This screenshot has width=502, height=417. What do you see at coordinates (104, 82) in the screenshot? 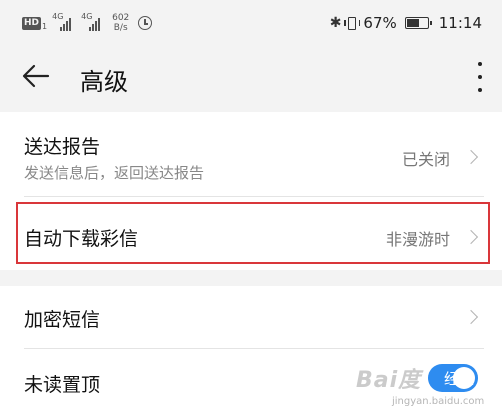
I see `page-title: 高级` at bounding box center [104, 82].